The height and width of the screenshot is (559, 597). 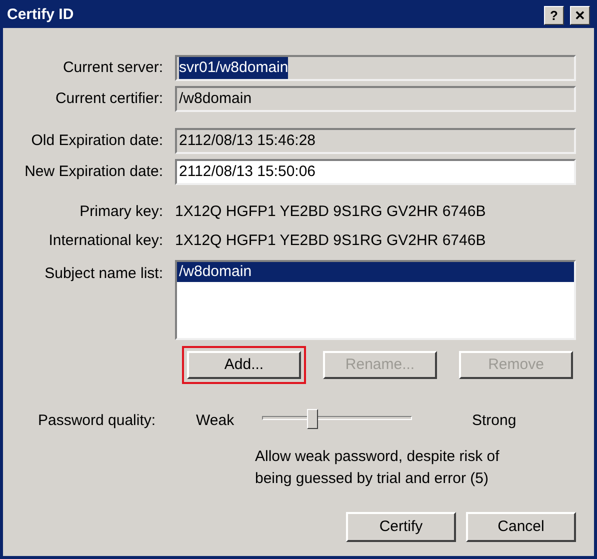 What do you see at coordinates (401, 527) in the screenshot?
I see `certify-button: Certify` at bounding box center [401, 527].